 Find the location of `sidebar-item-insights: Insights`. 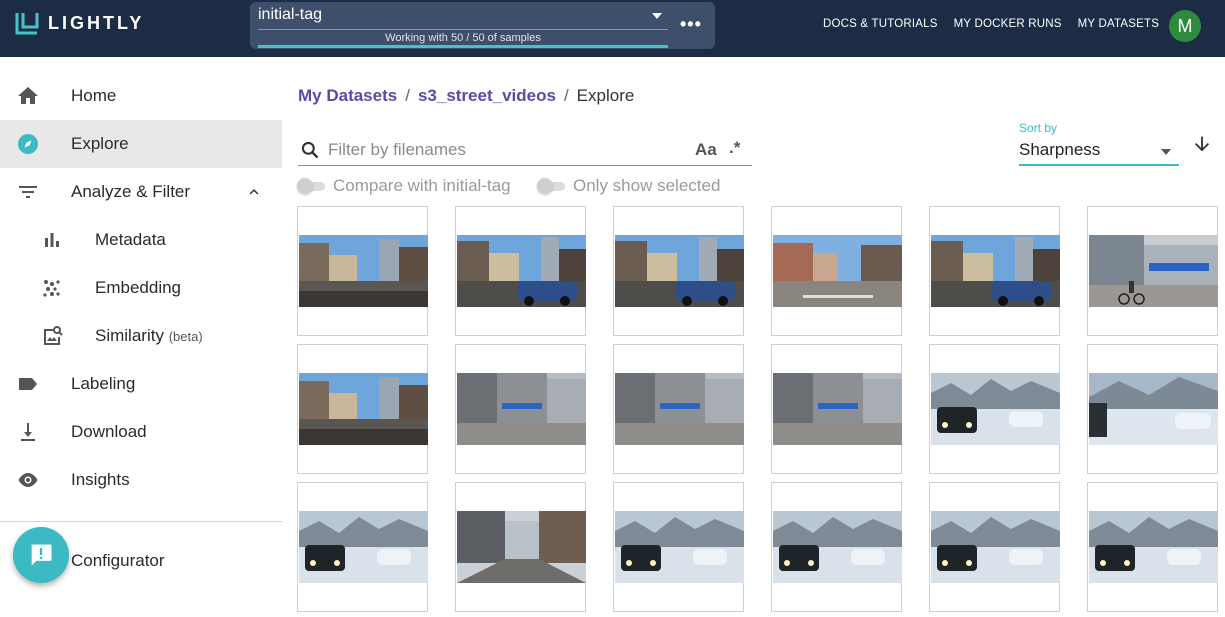

sidebar-item-insights: Insights is located at coordinates (141, 480).